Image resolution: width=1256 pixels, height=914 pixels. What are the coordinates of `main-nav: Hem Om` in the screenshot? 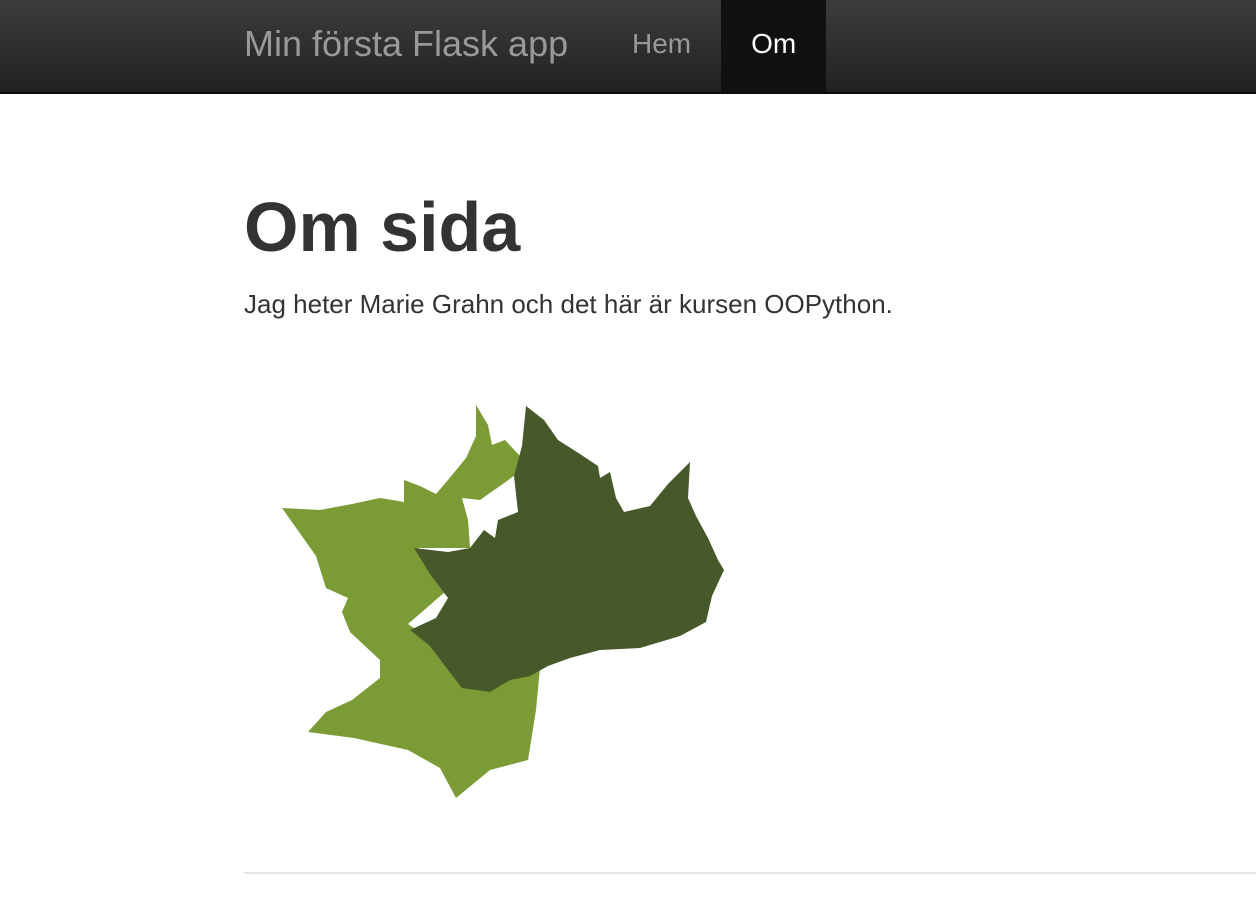 It's located at (714, 46).